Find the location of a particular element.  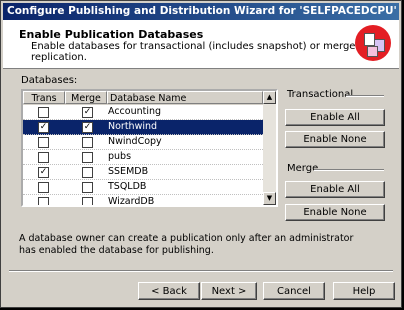

scroll-up-icon: ▲ is located at coordinates (269, 97).